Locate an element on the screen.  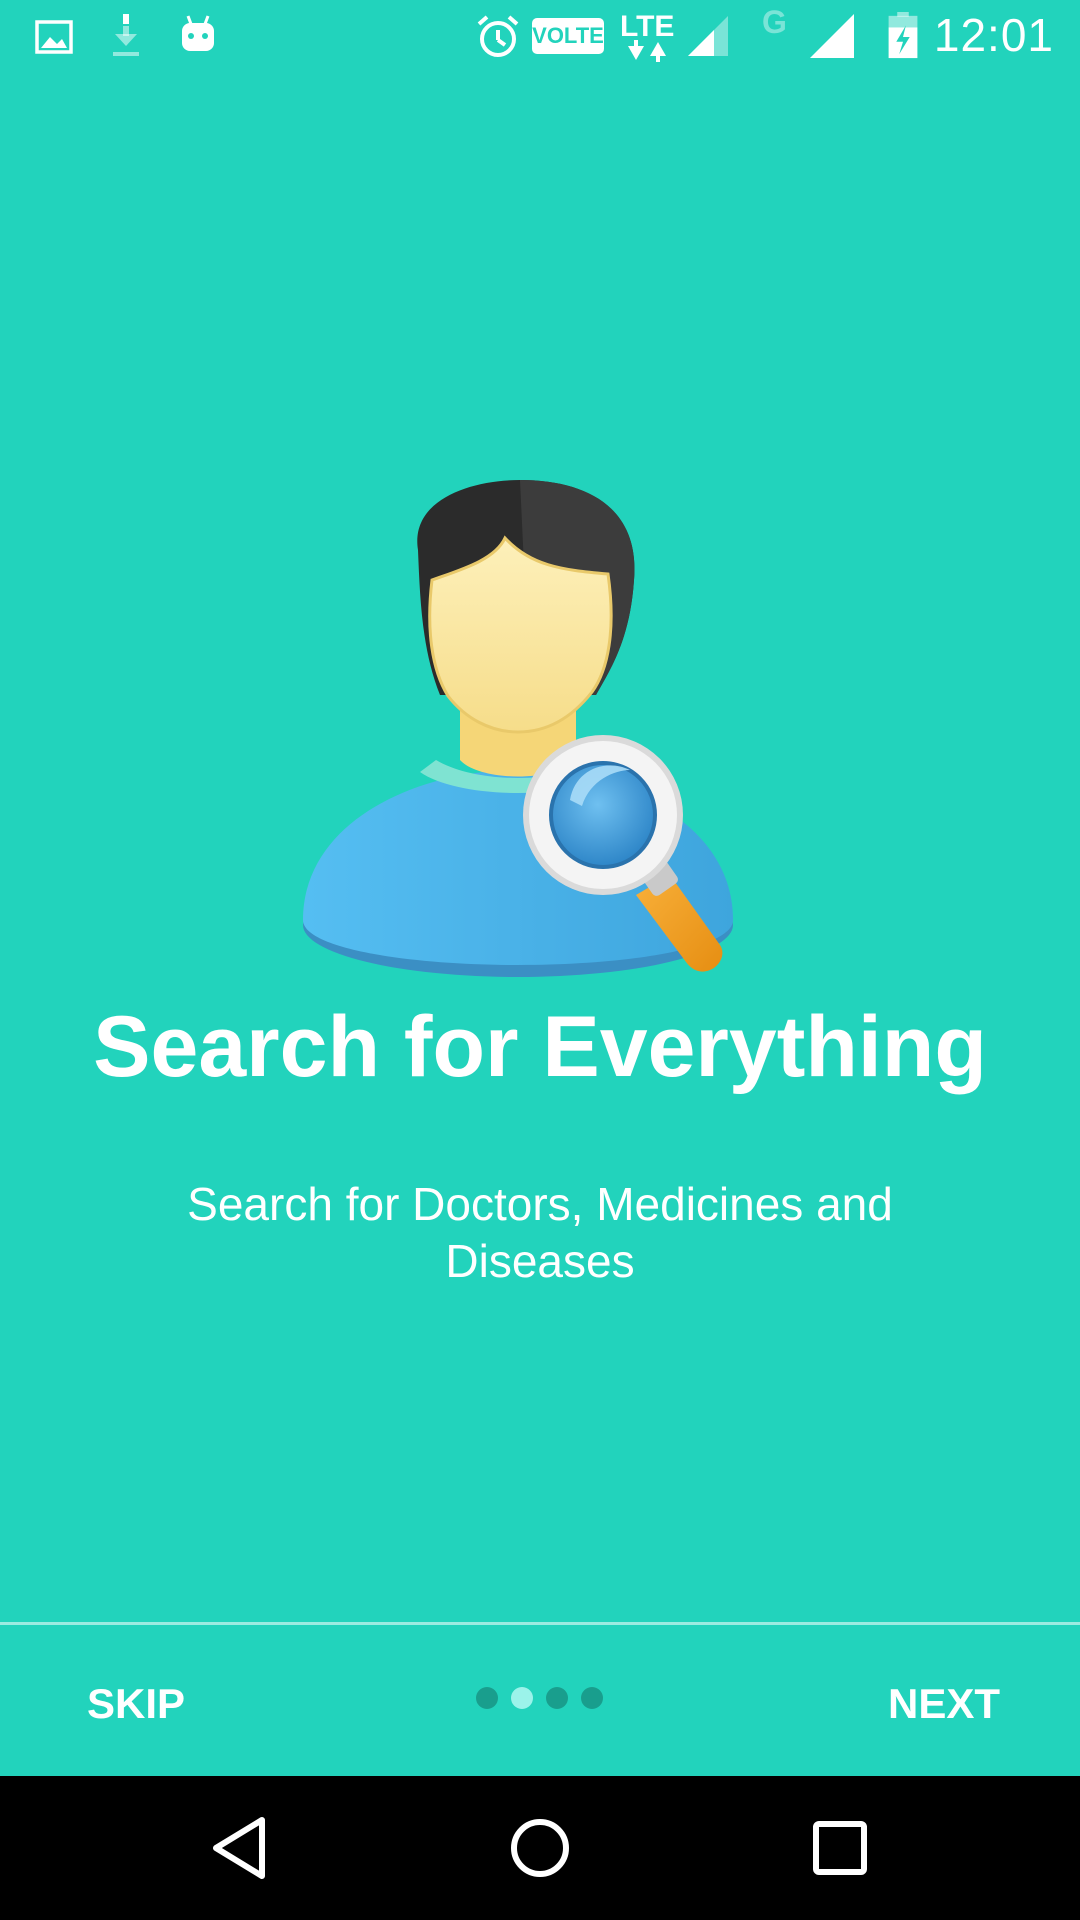
page-title: Search for Everything is located at coordinates (540, 1047).